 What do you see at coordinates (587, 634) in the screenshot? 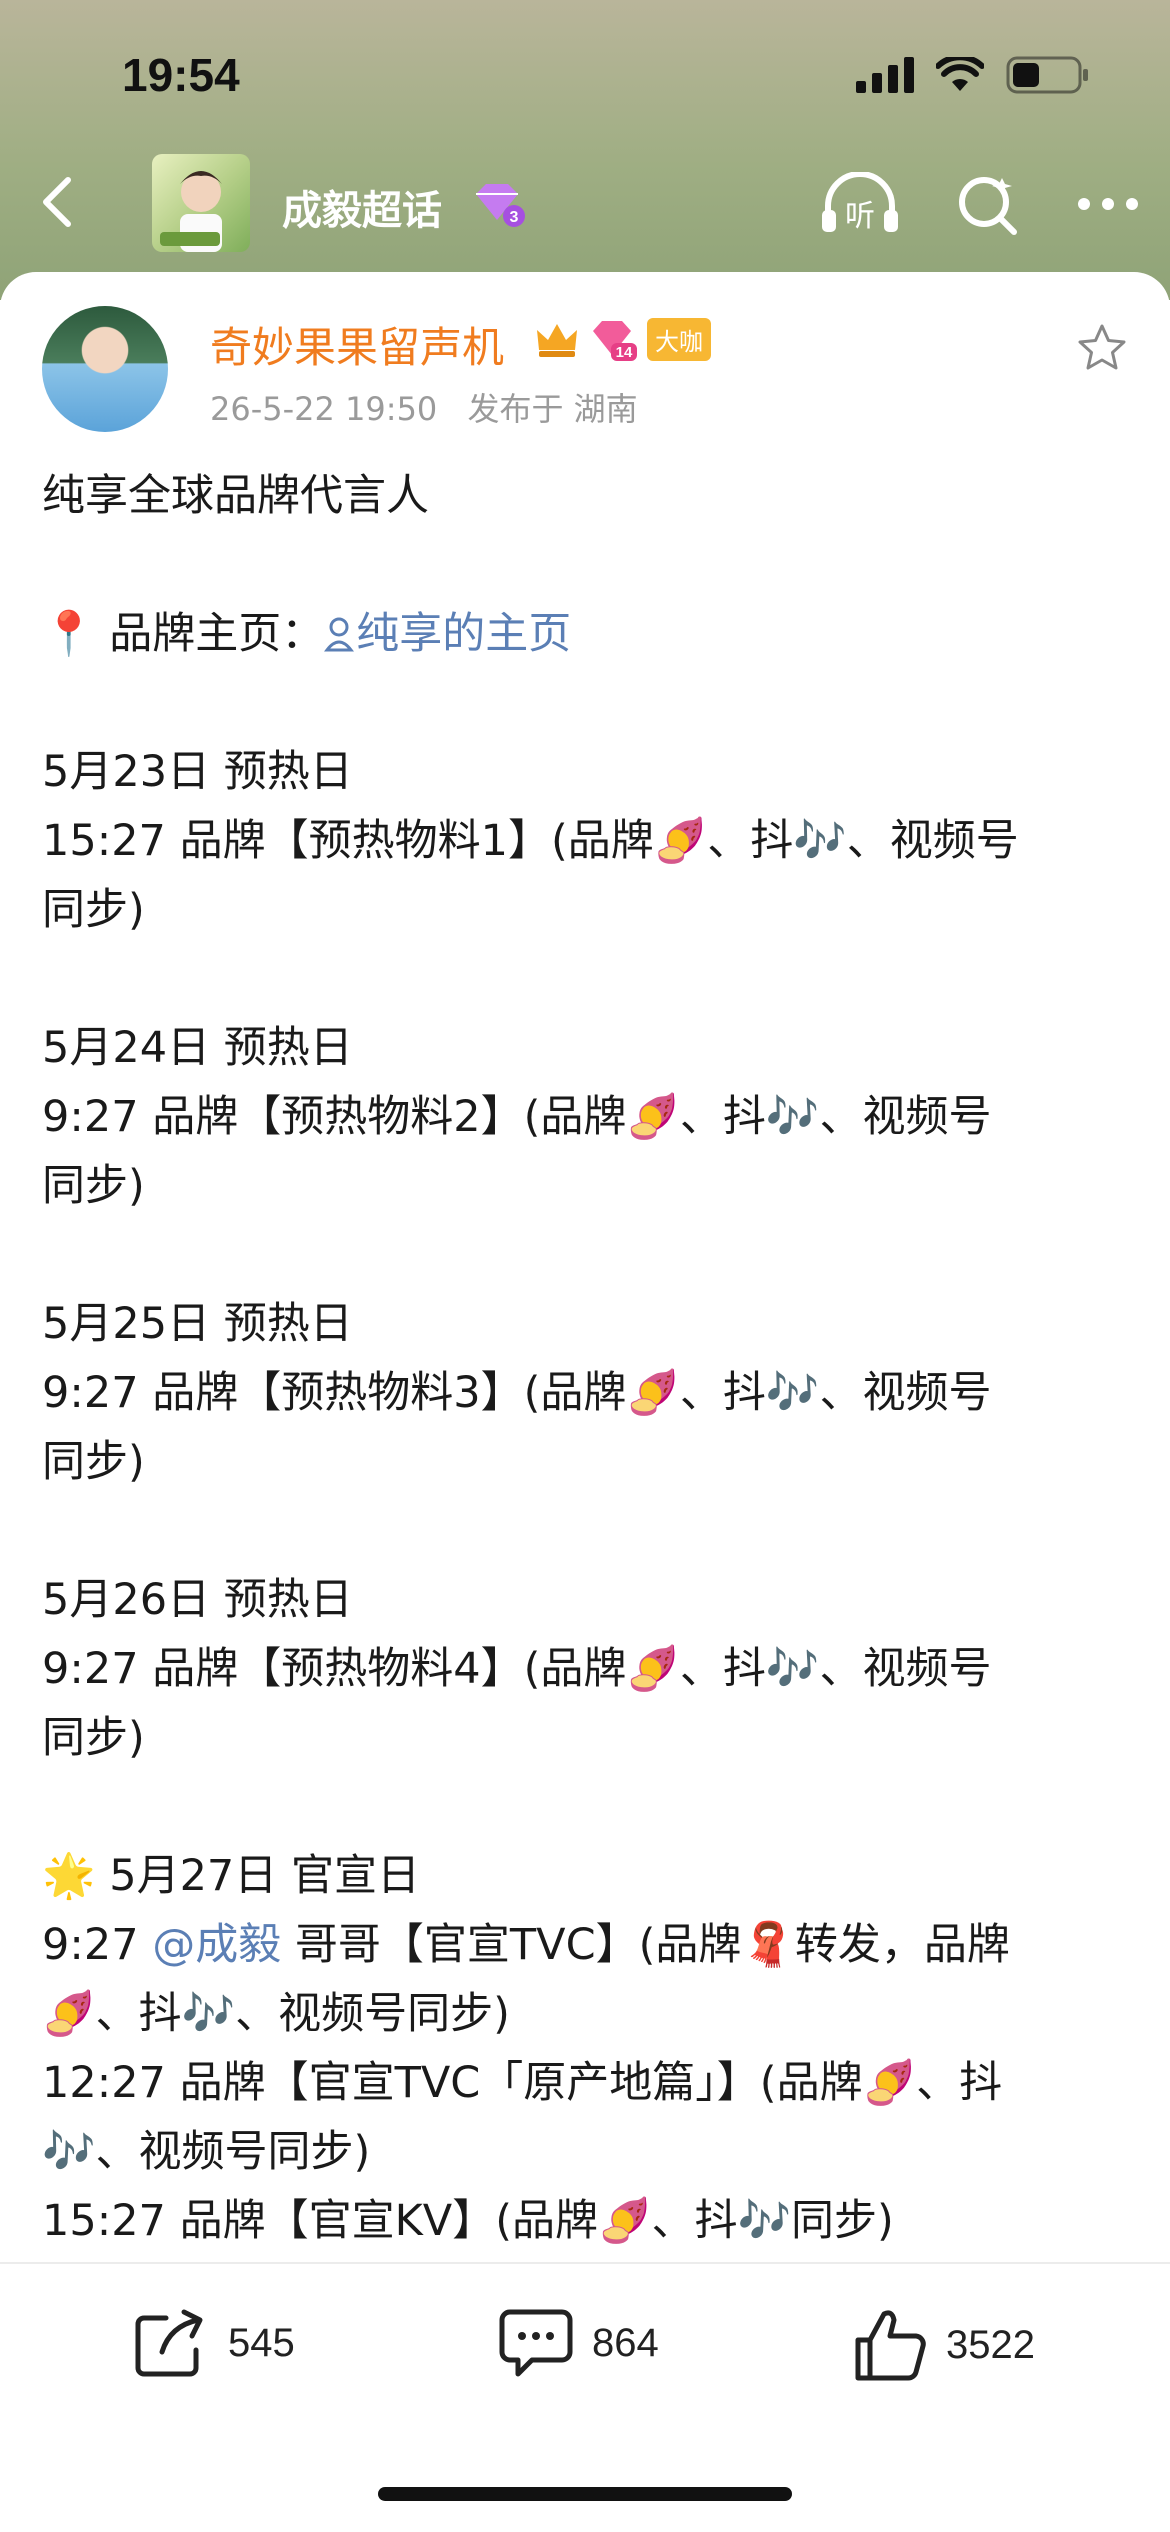
I see `brand-home-line: 📍 品牌主页： 纯享的主页` at bounding box center [587, 634].